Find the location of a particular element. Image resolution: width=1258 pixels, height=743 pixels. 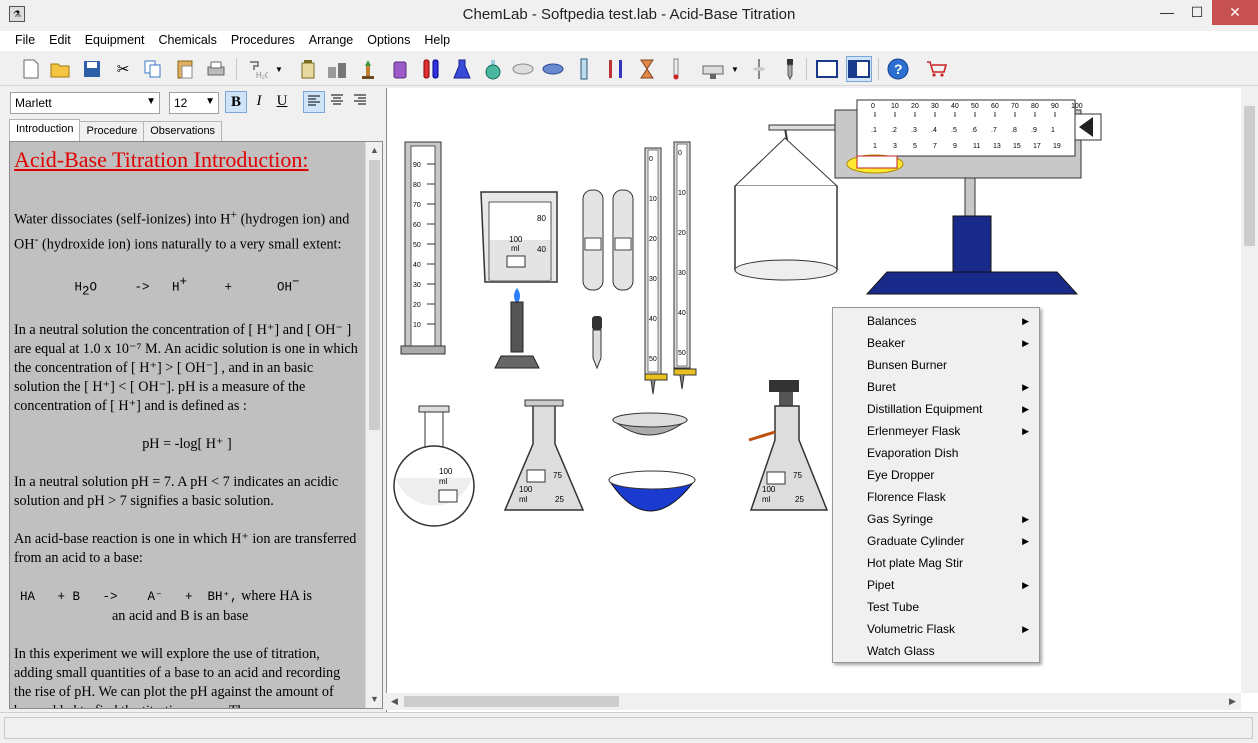

bunsen-burner is located at coordinates (517, 328).